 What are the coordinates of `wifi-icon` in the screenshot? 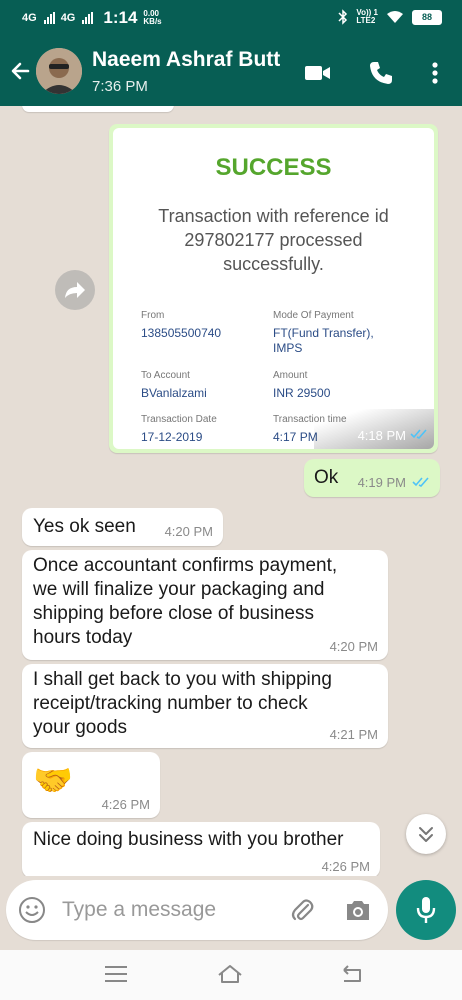 It's located at (395, 17).